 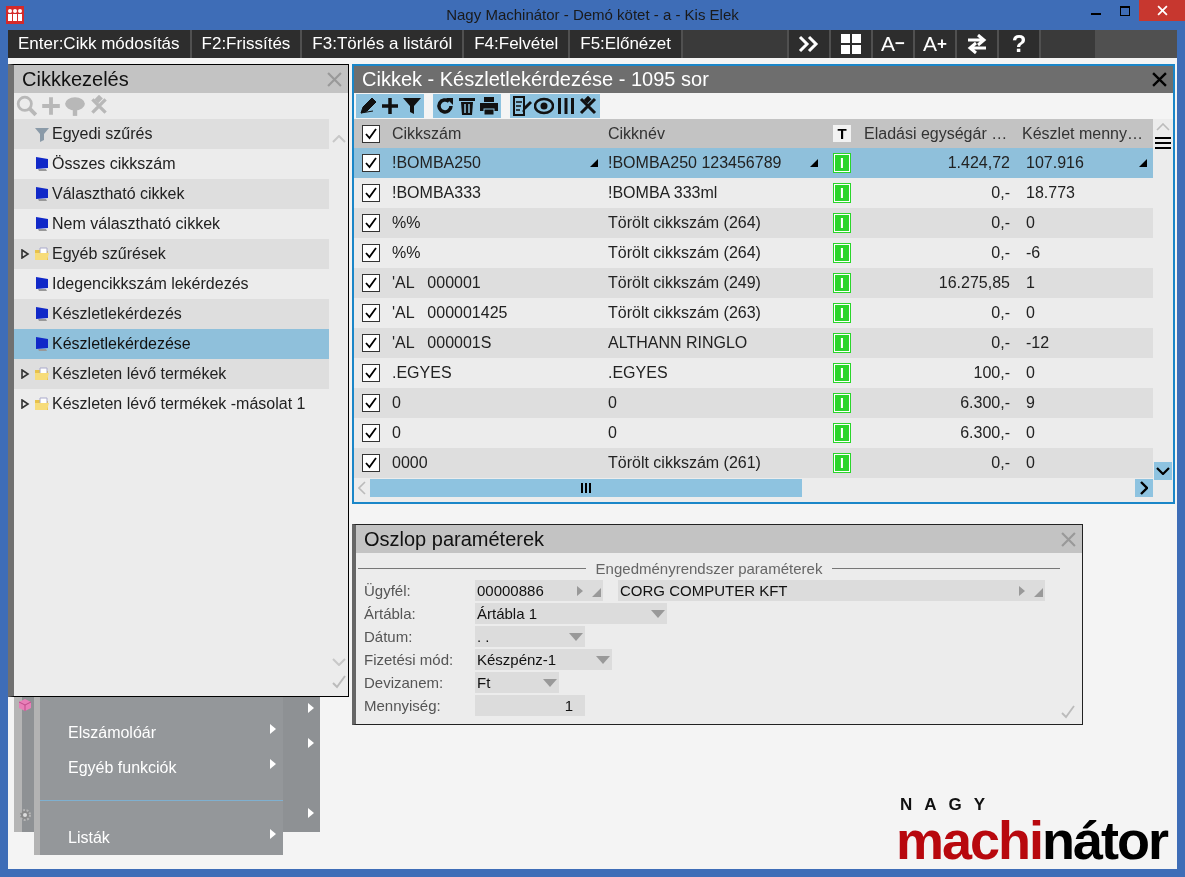 I want to click on tree-item: Egyedi szűrés, so click(x=171, y=134).